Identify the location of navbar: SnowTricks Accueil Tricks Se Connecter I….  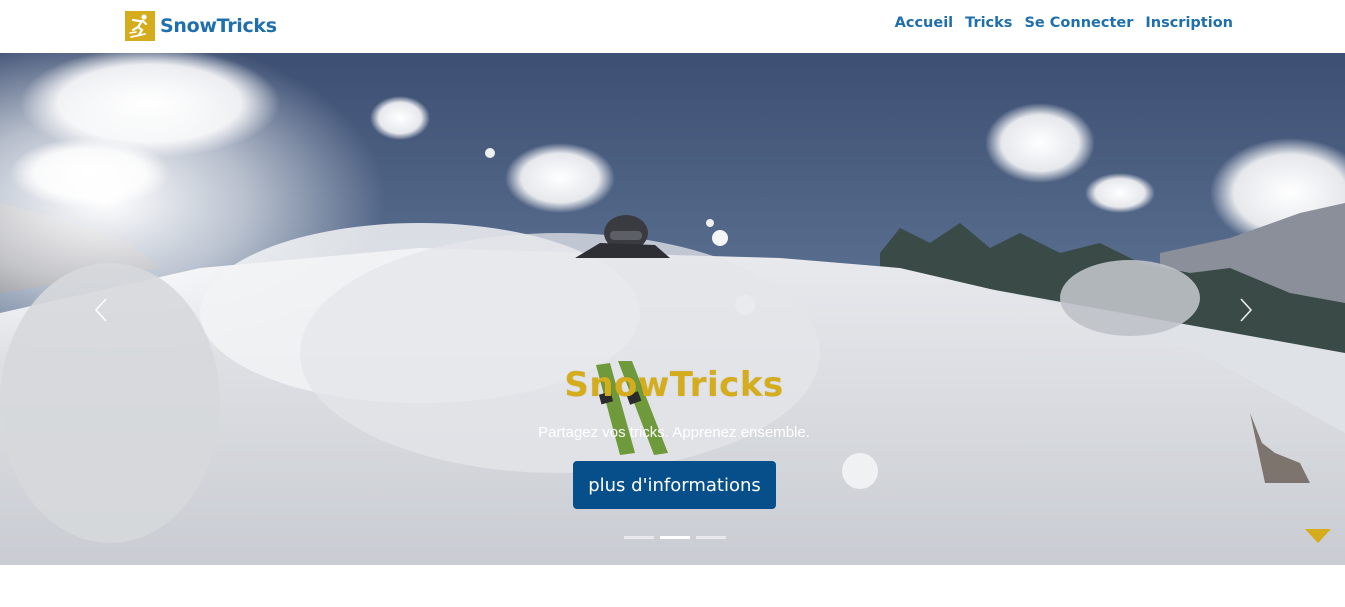
(672, 26).